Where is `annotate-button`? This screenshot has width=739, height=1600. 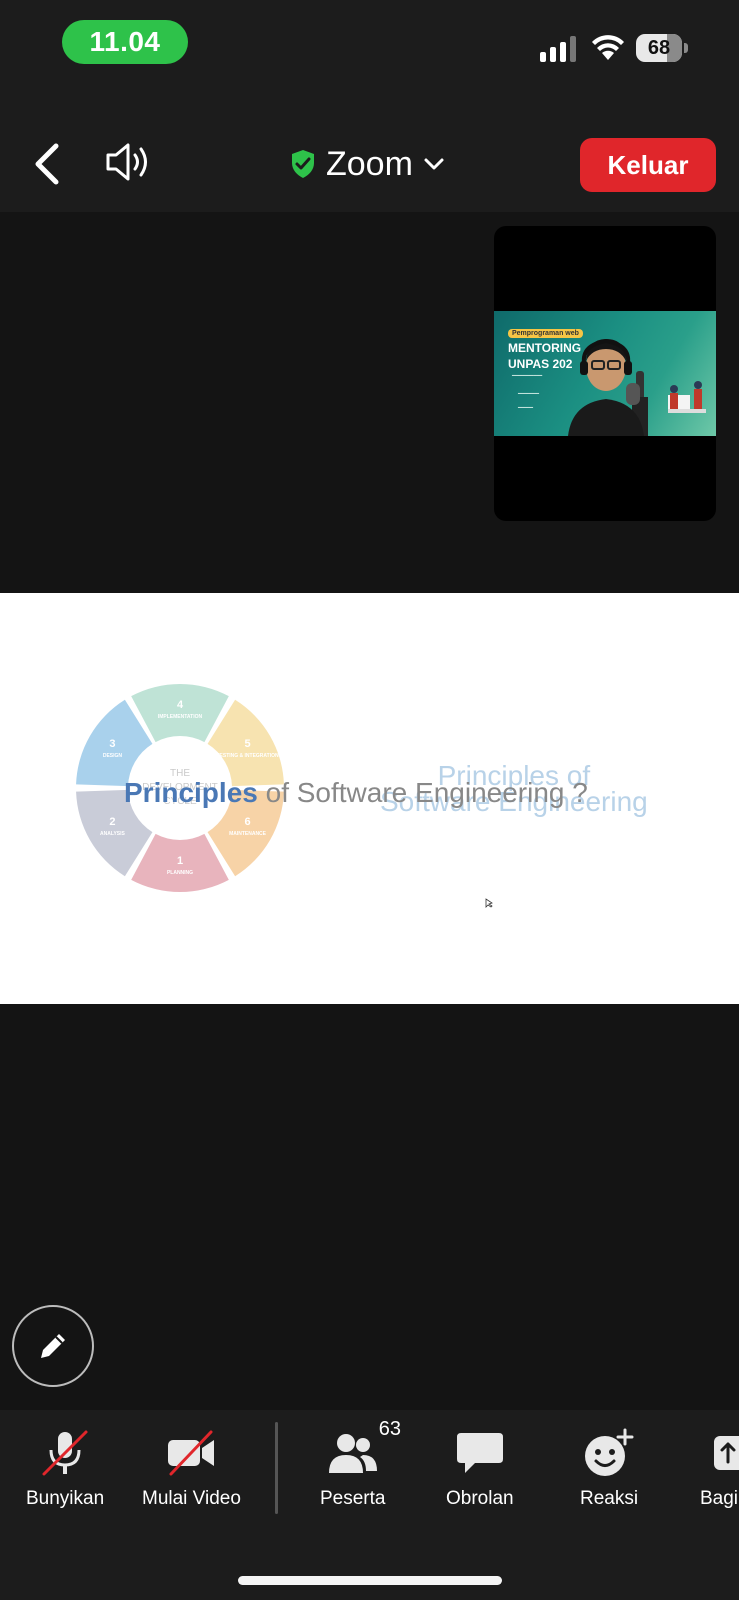
annotate-button is located at coordinates (53, 1346).